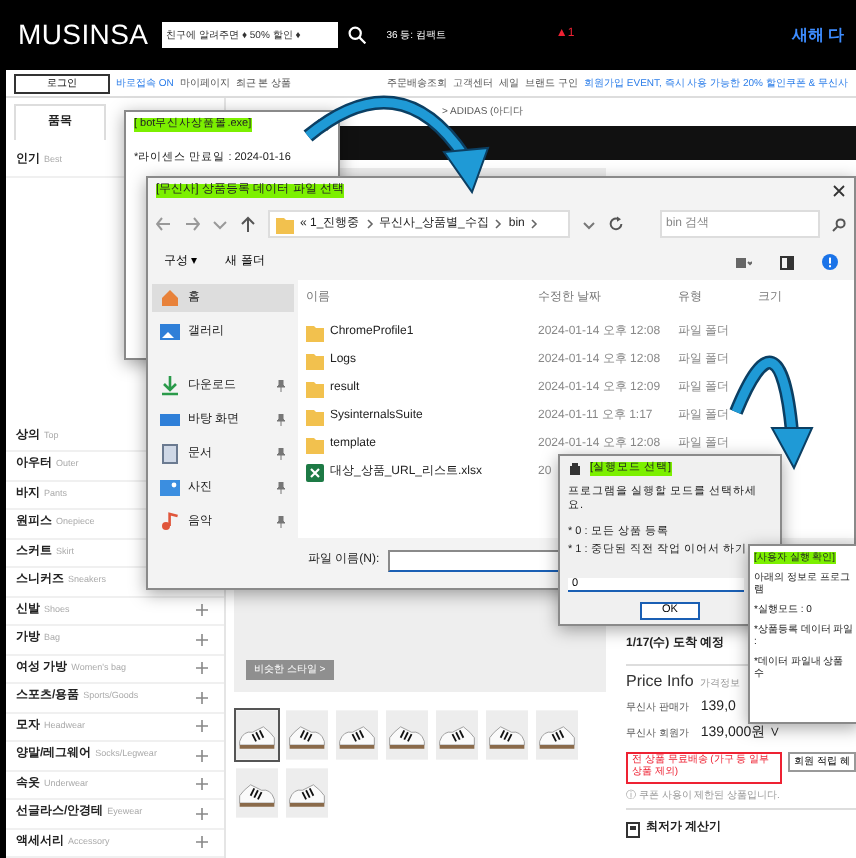 The width and height of the screenshot is (856, 858). I want to click on price-title: Price Info, so click(660, 681).